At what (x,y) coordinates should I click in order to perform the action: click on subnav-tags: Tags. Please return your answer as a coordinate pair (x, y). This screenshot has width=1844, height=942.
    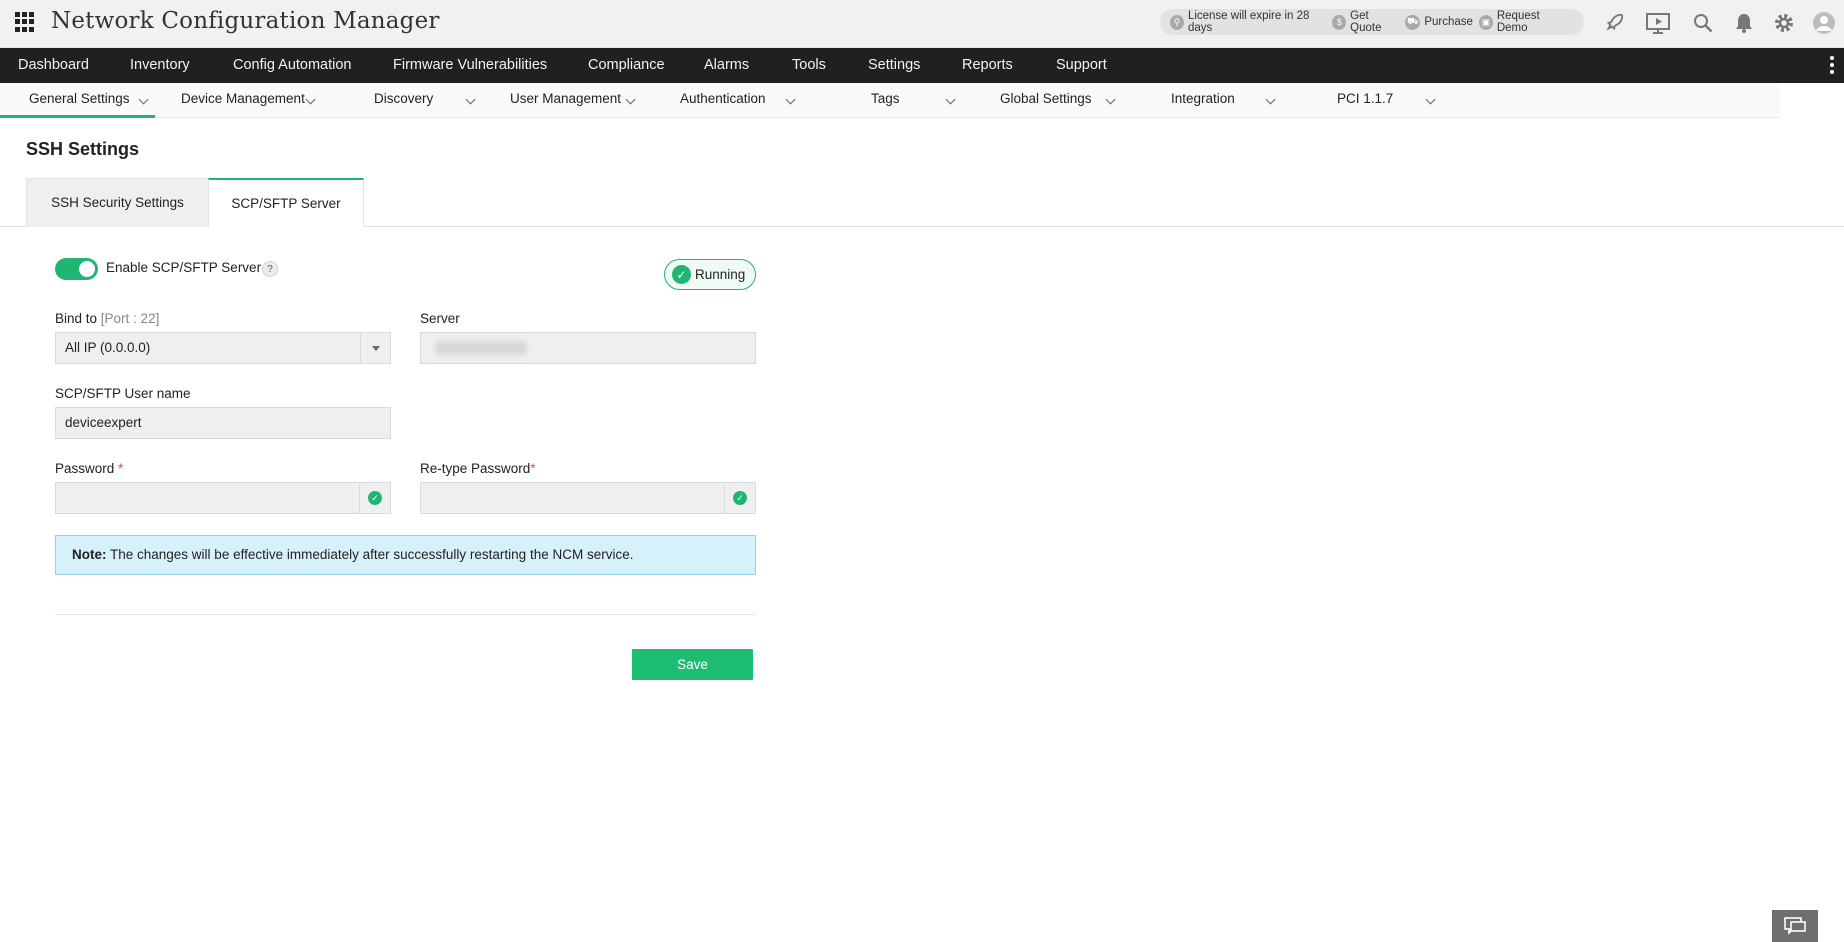
    Looking at the image, I should click on (885, 100).